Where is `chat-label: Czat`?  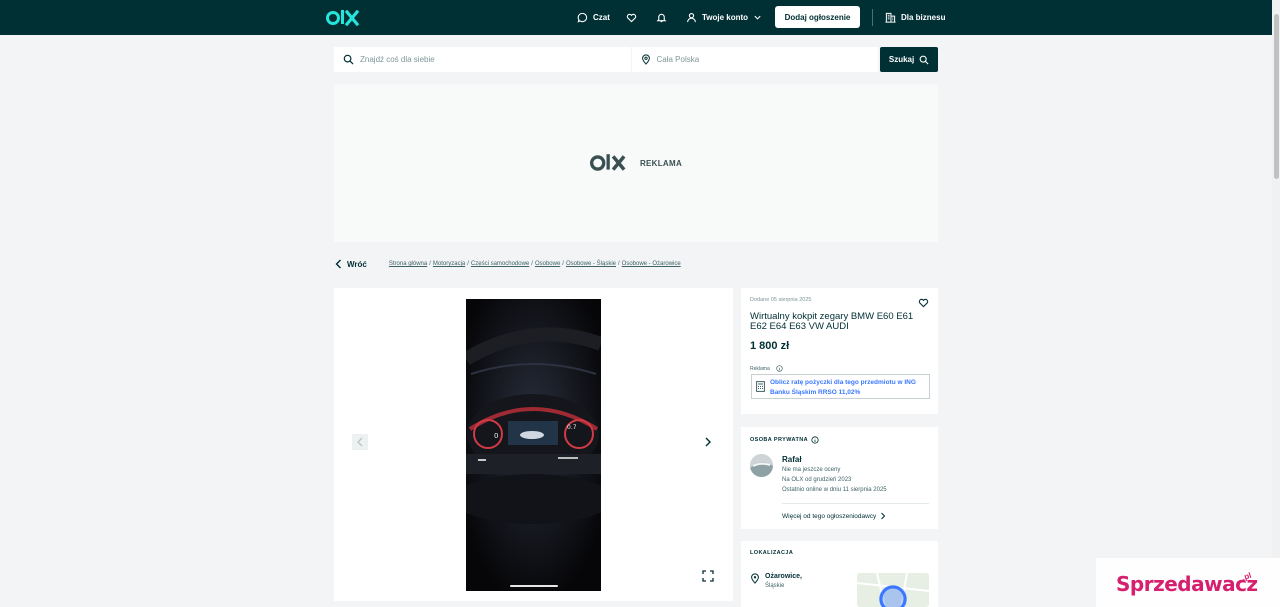 chat-label: Czat is located at coordinates (601, 17).